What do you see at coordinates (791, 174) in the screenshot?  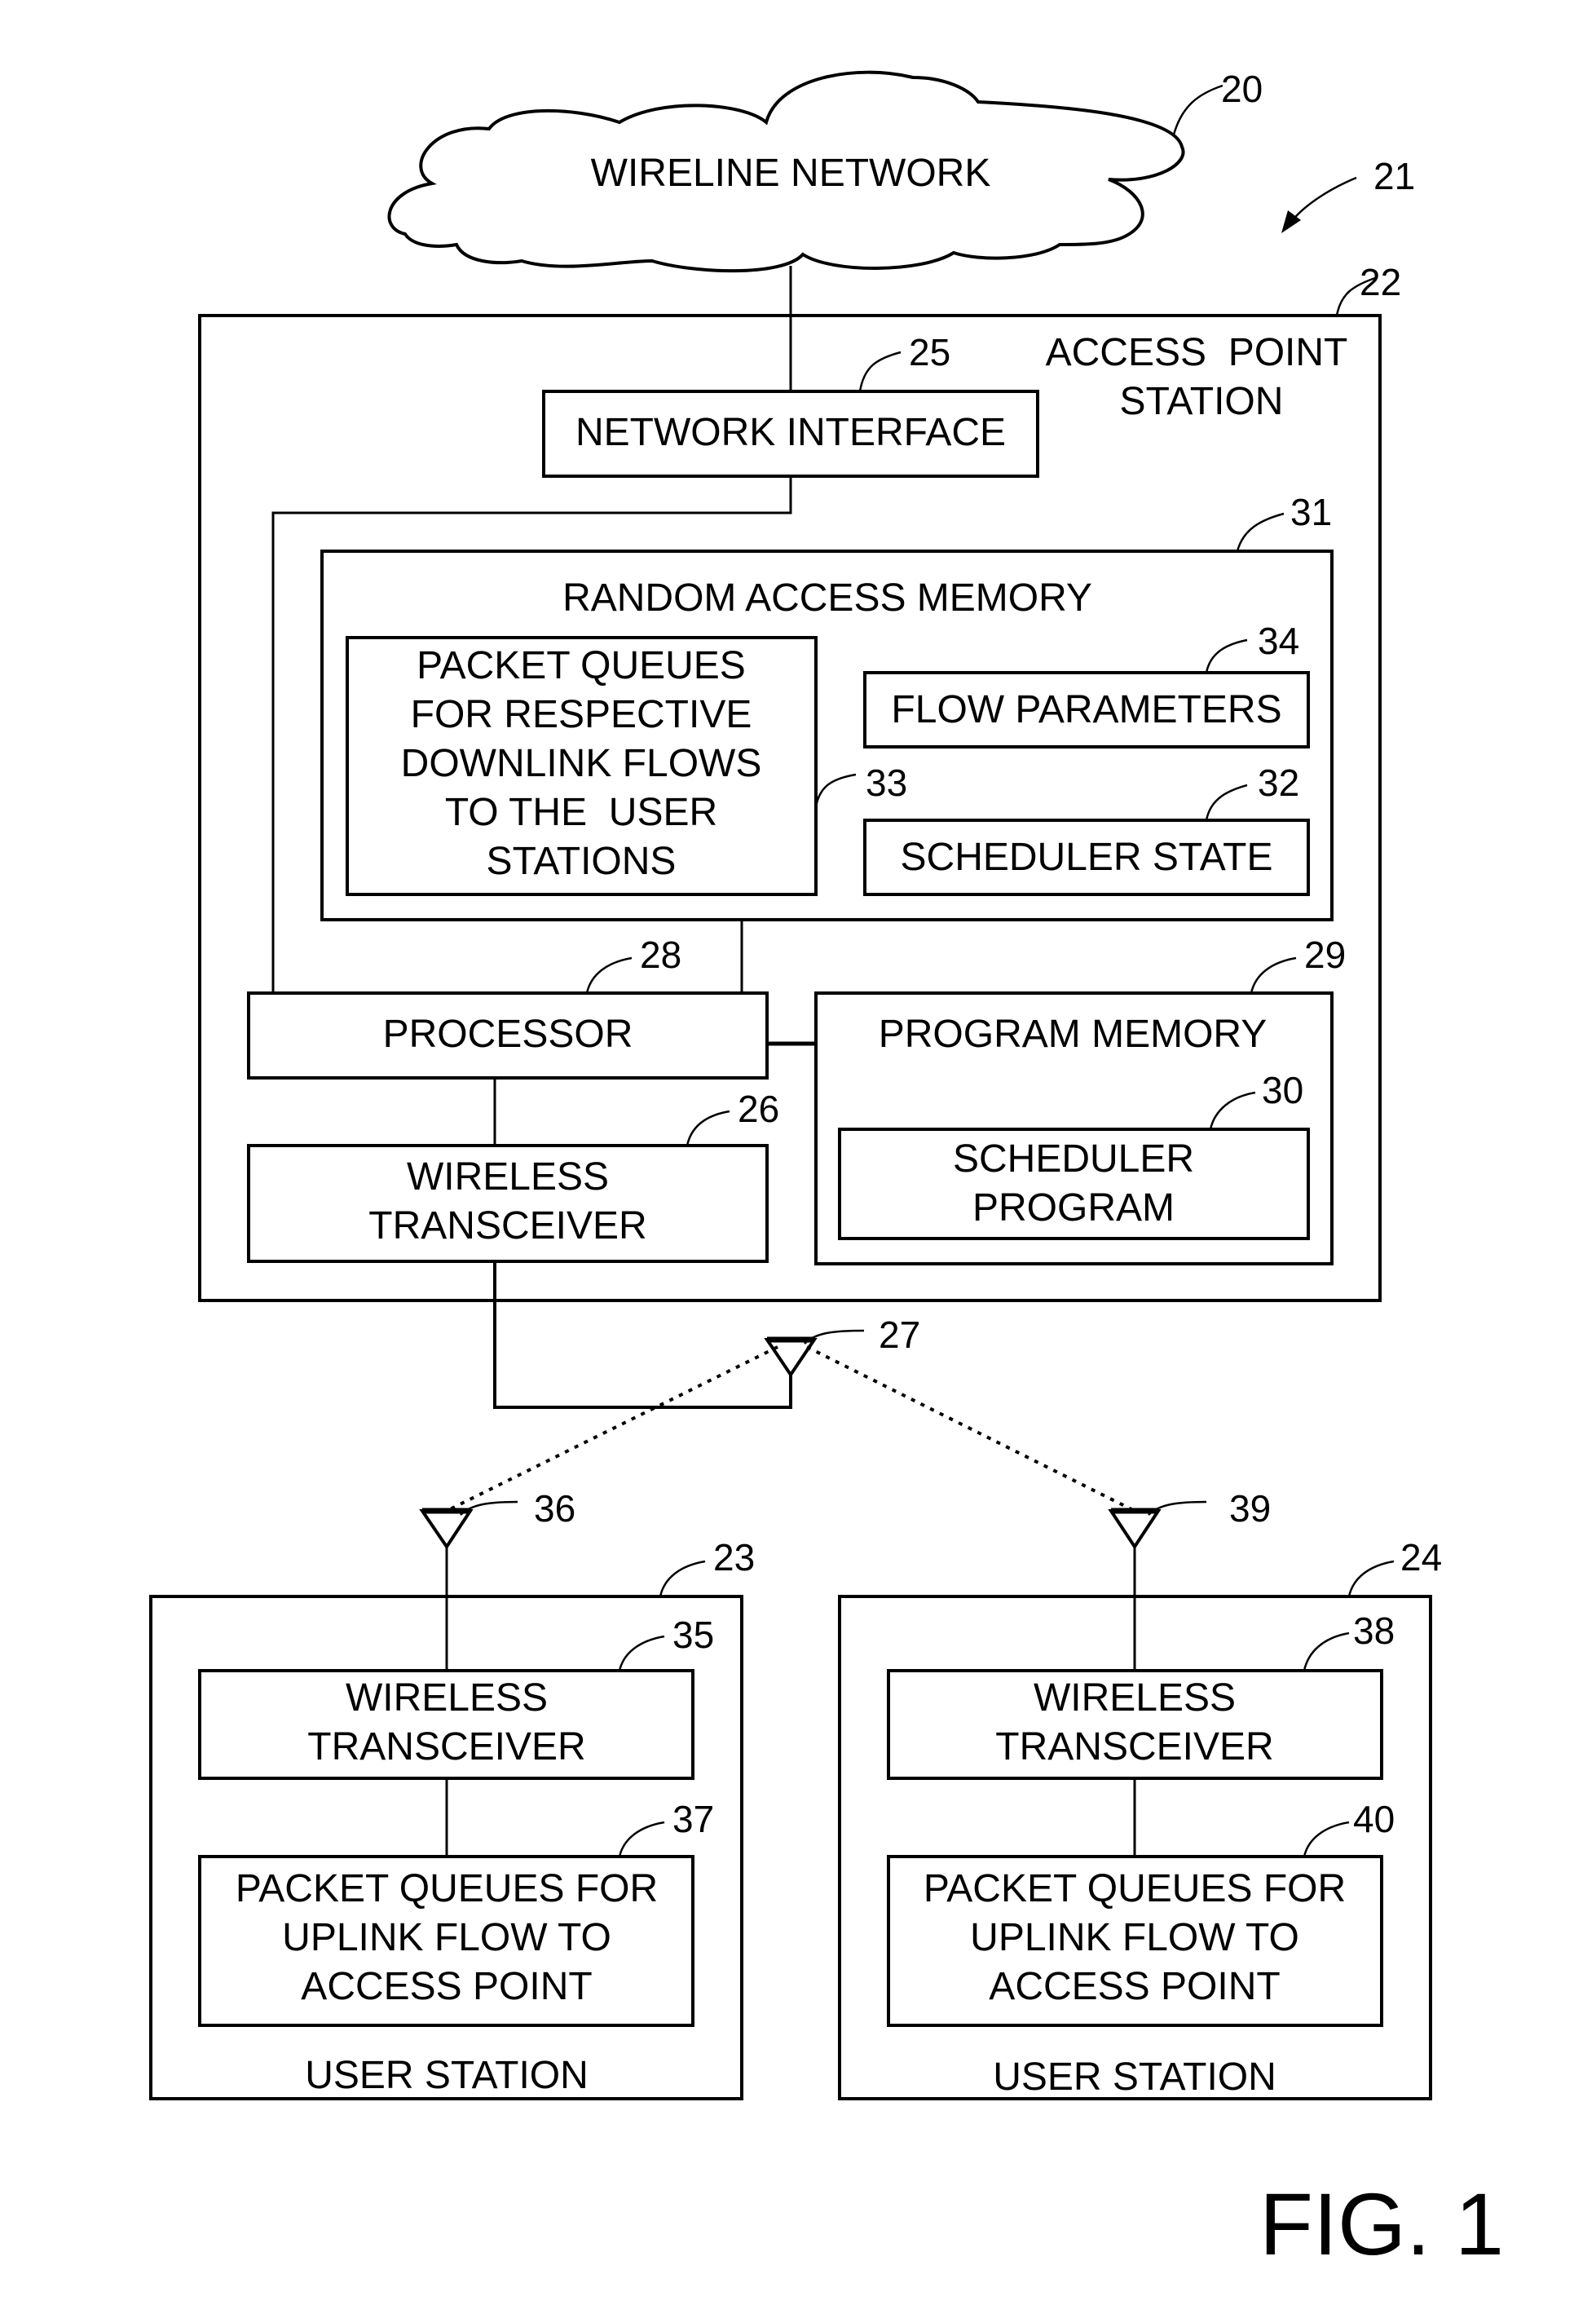 I see `cloud-label: WIRELINE NETWORK` at bounding box center [791, 174].